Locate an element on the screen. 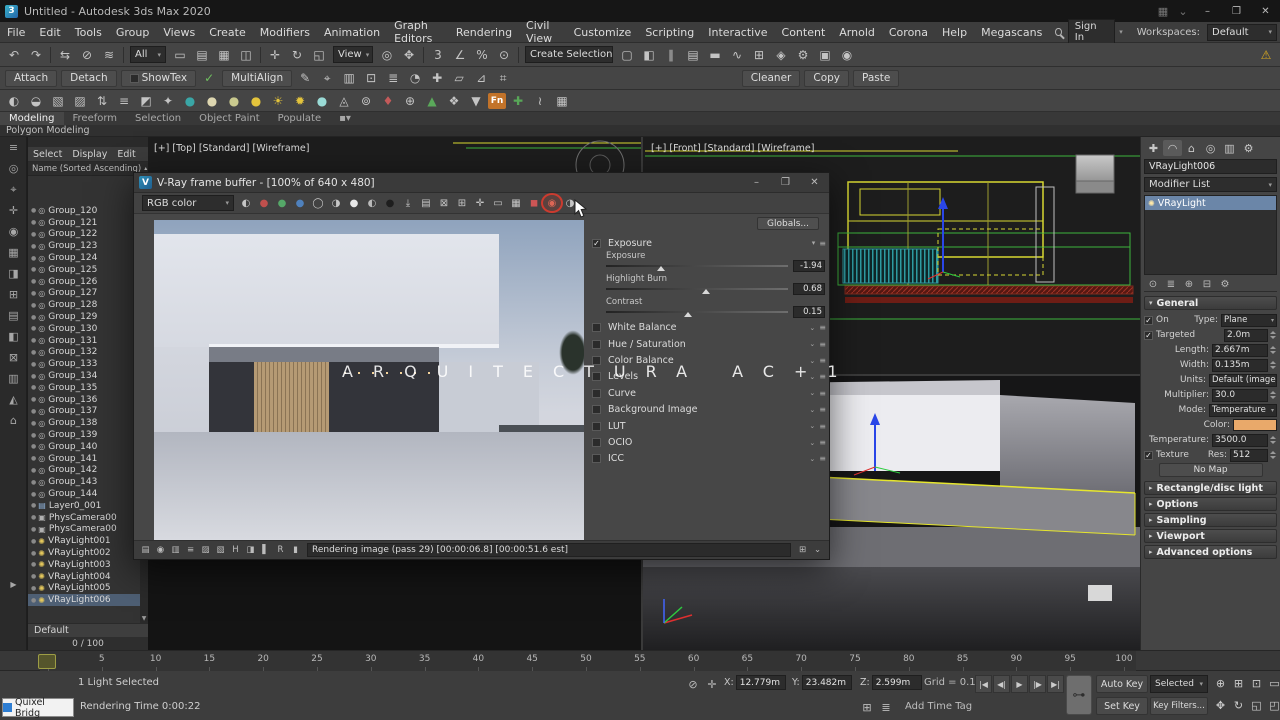 This screenshot has width=1280, height=720. panel-expand-icon: ▶ is located at coordinates (13, 584).